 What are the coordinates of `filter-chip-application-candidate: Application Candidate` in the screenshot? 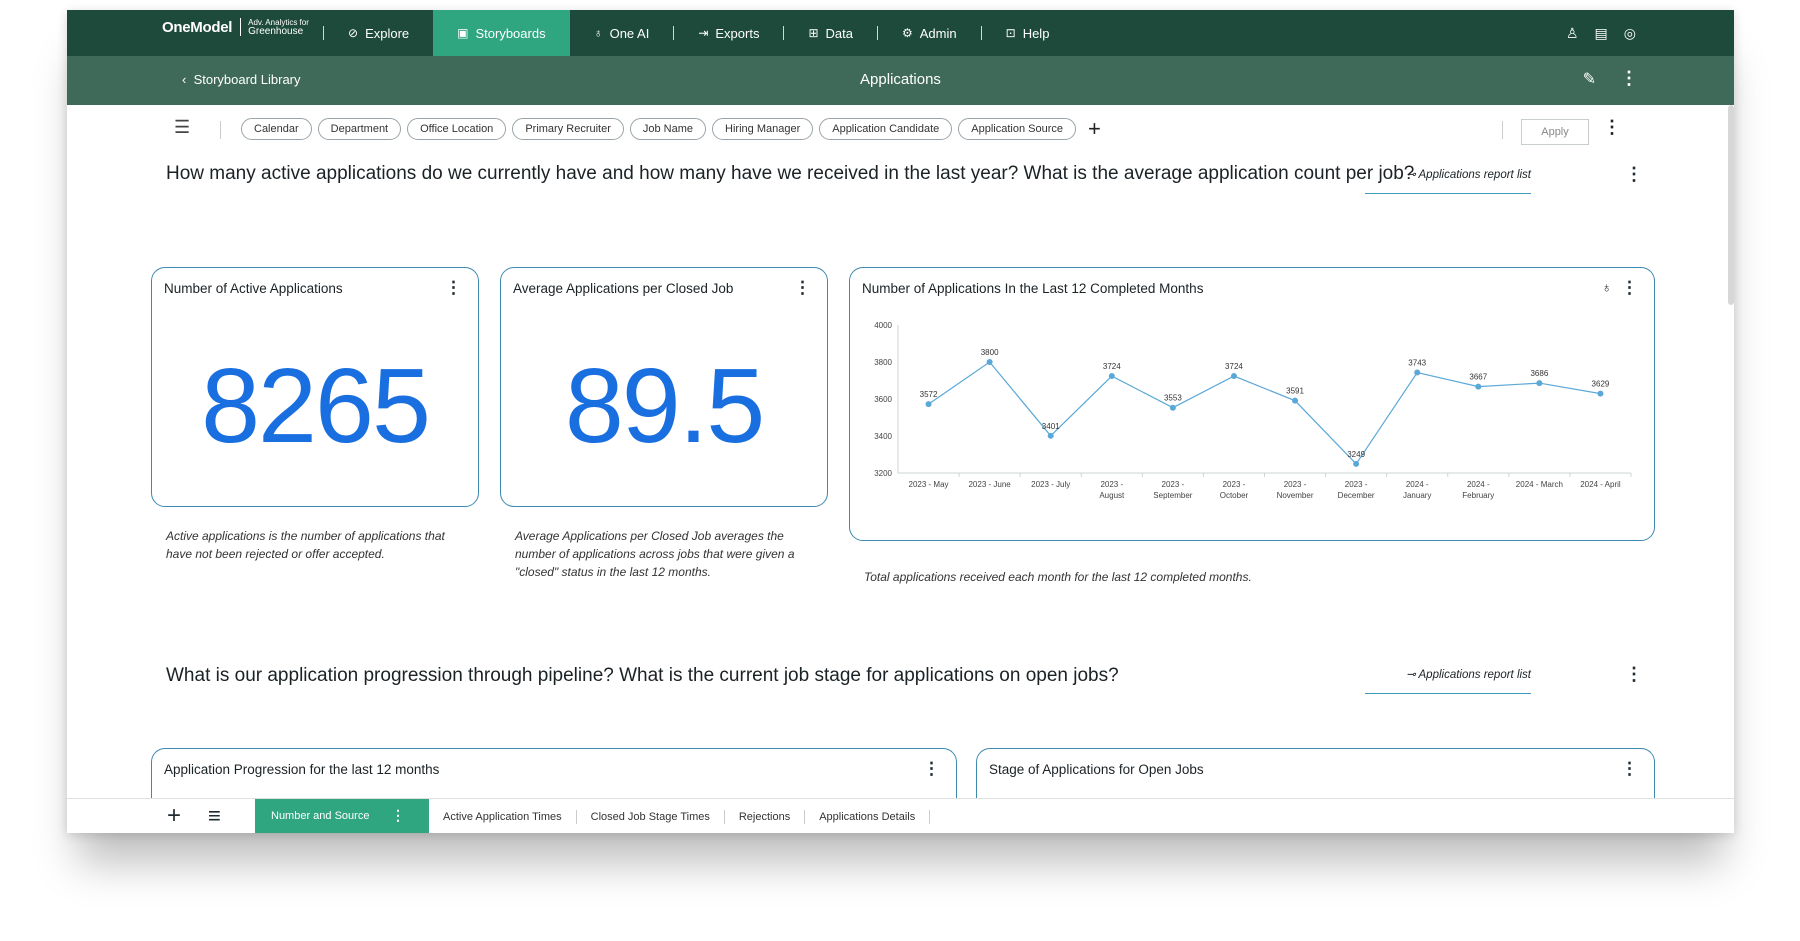 It's located at (886, 129).